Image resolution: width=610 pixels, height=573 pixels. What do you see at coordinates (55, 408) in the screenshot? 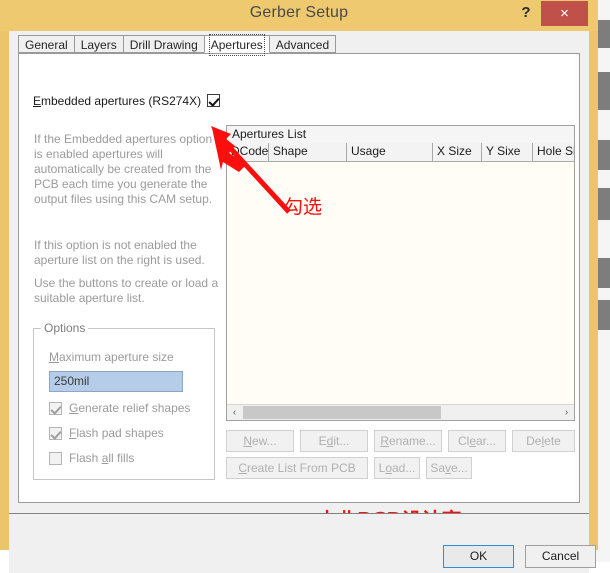
I see `generate-relief-shapes-checkbox` at bounding box center [55, 408].